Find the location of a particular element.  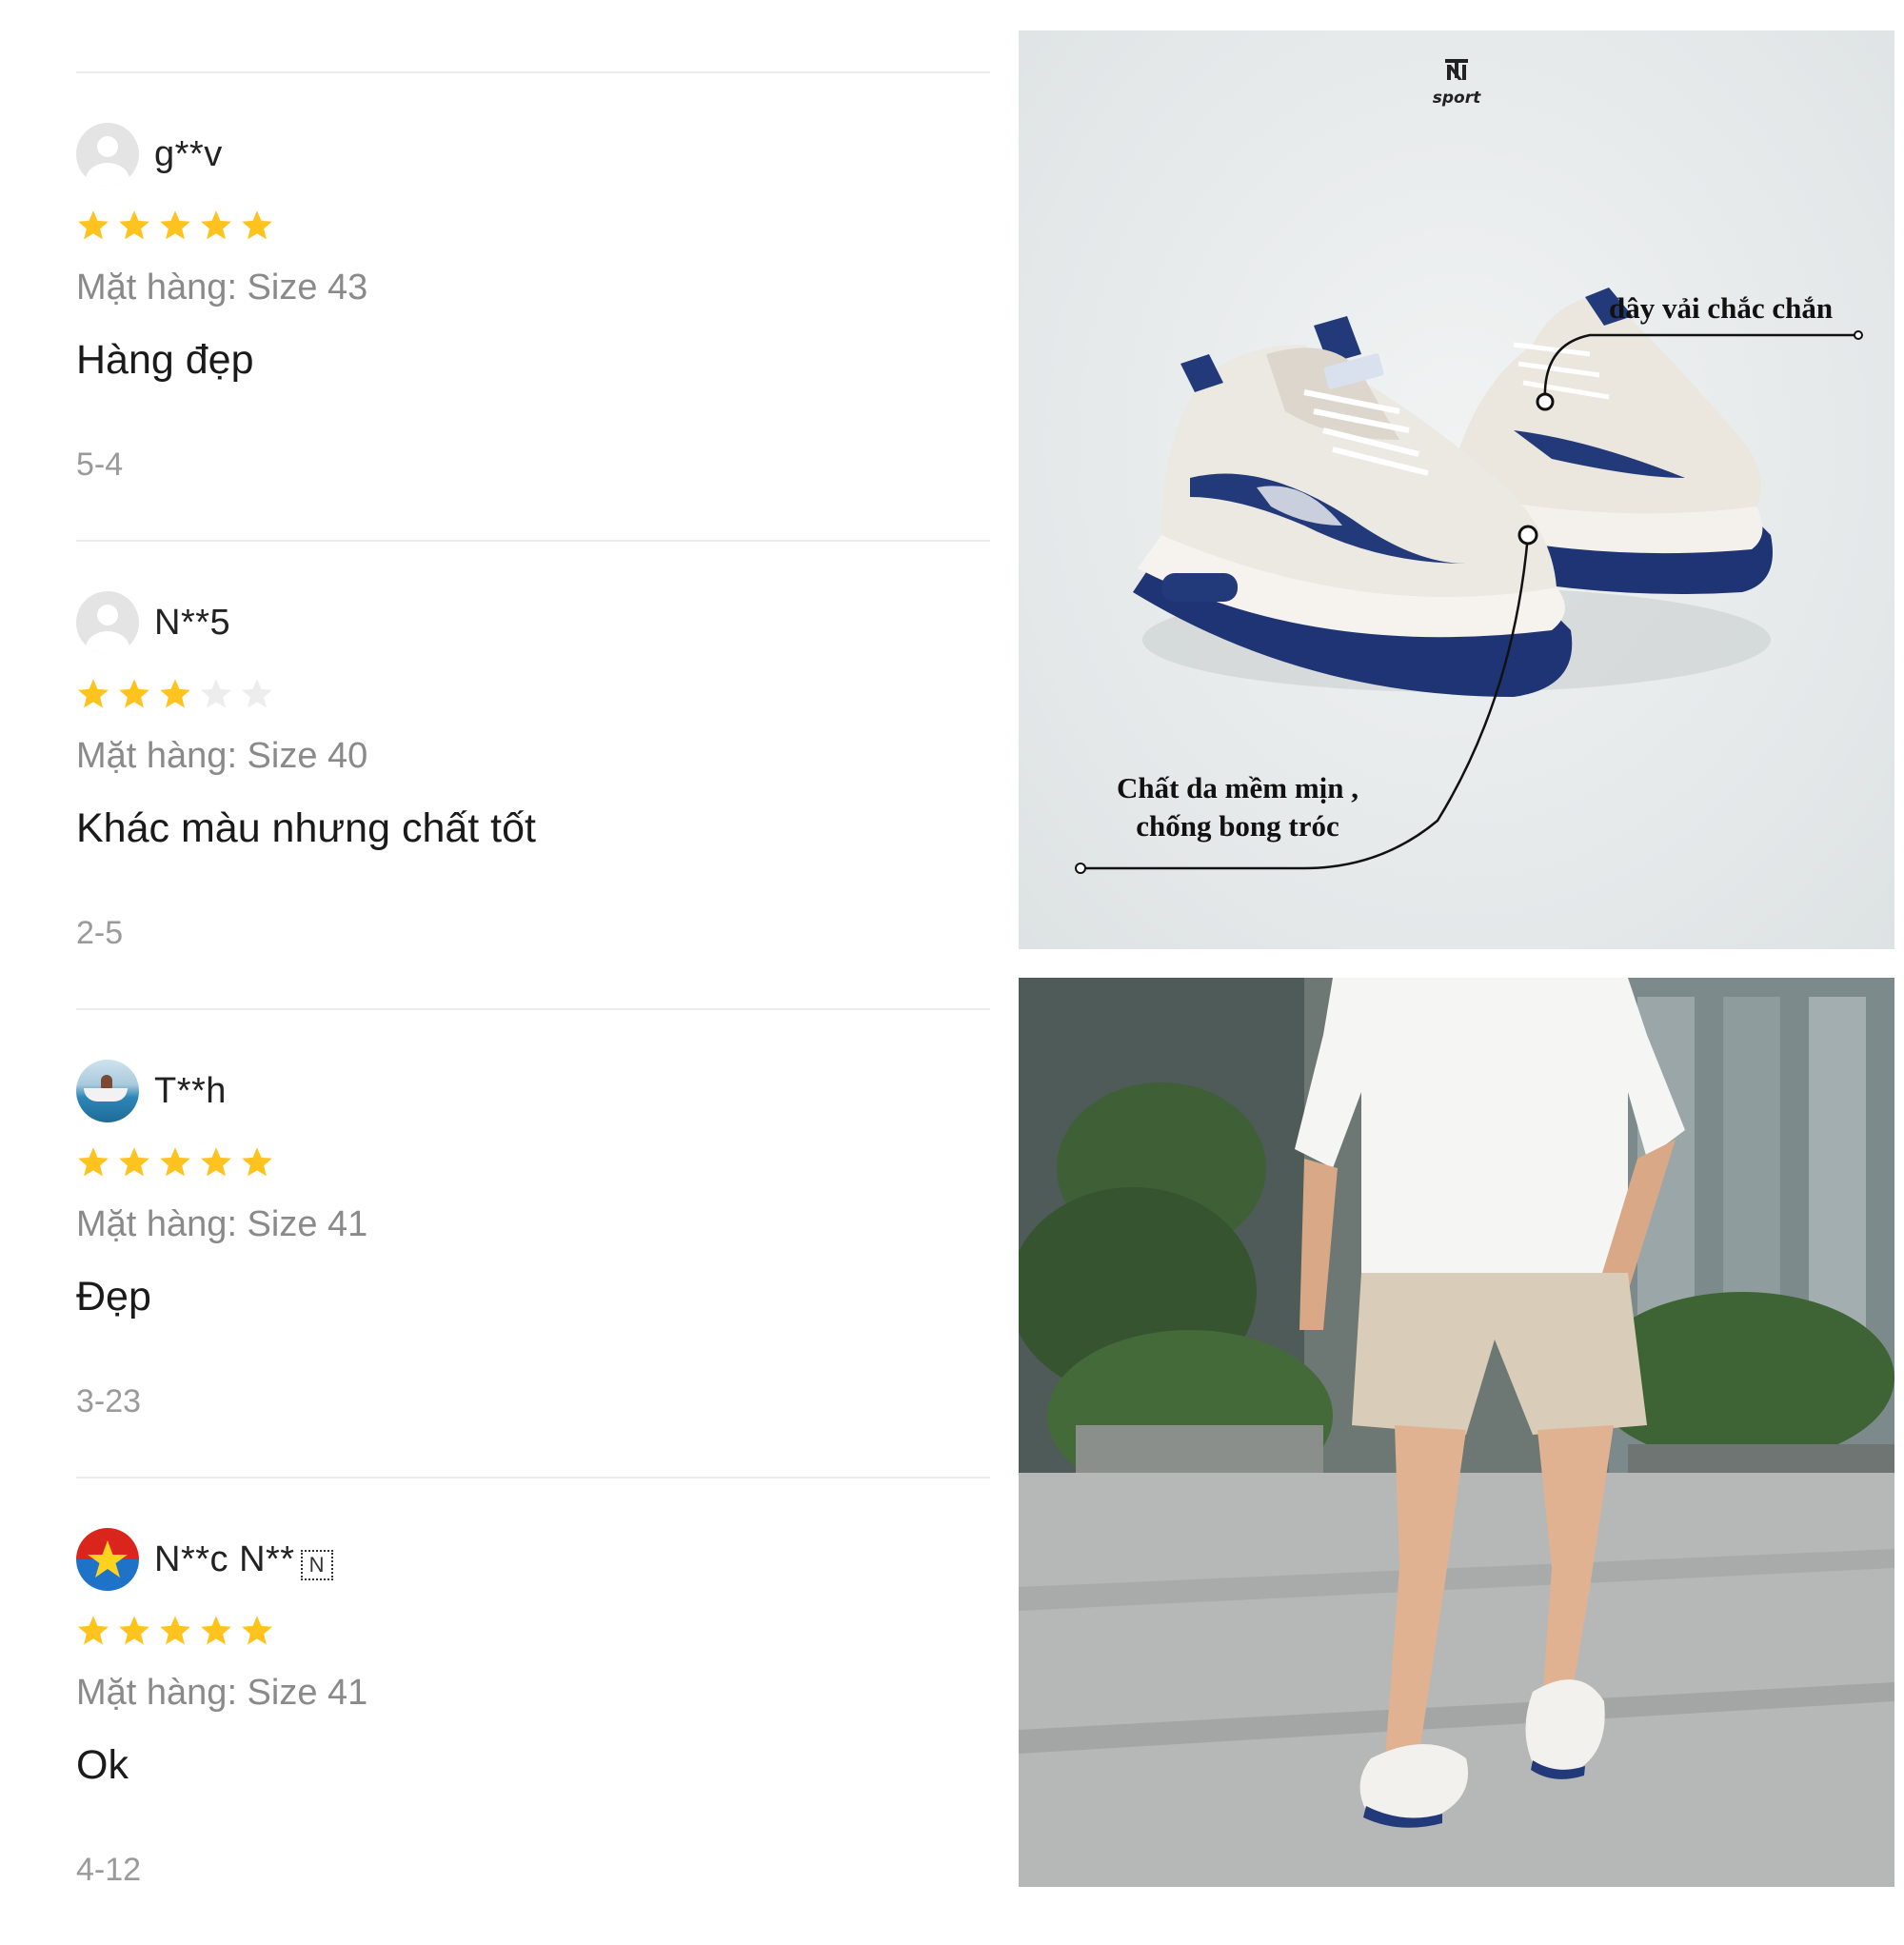

review-item: N**c N** N Mặt hàng: Size 41 Ok 4-12 is located at coordinates (533, 1711).